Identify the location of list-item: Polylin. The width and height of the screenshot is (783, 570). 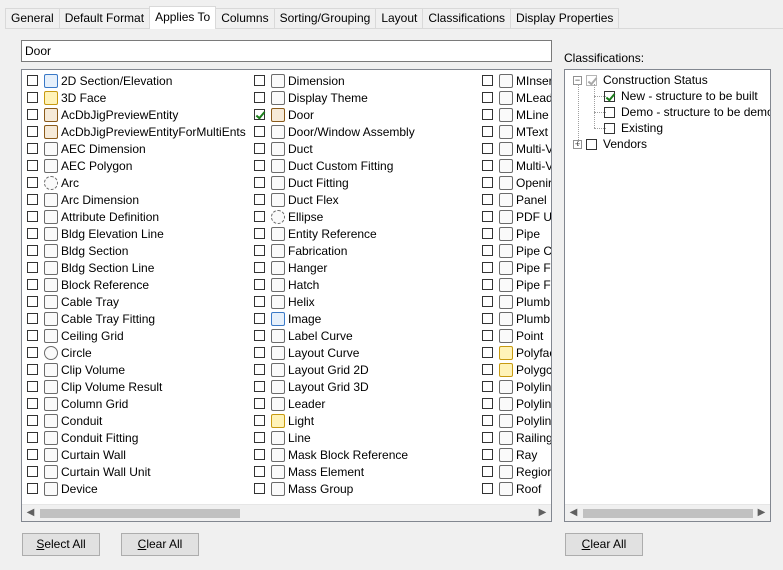
(516, 403).